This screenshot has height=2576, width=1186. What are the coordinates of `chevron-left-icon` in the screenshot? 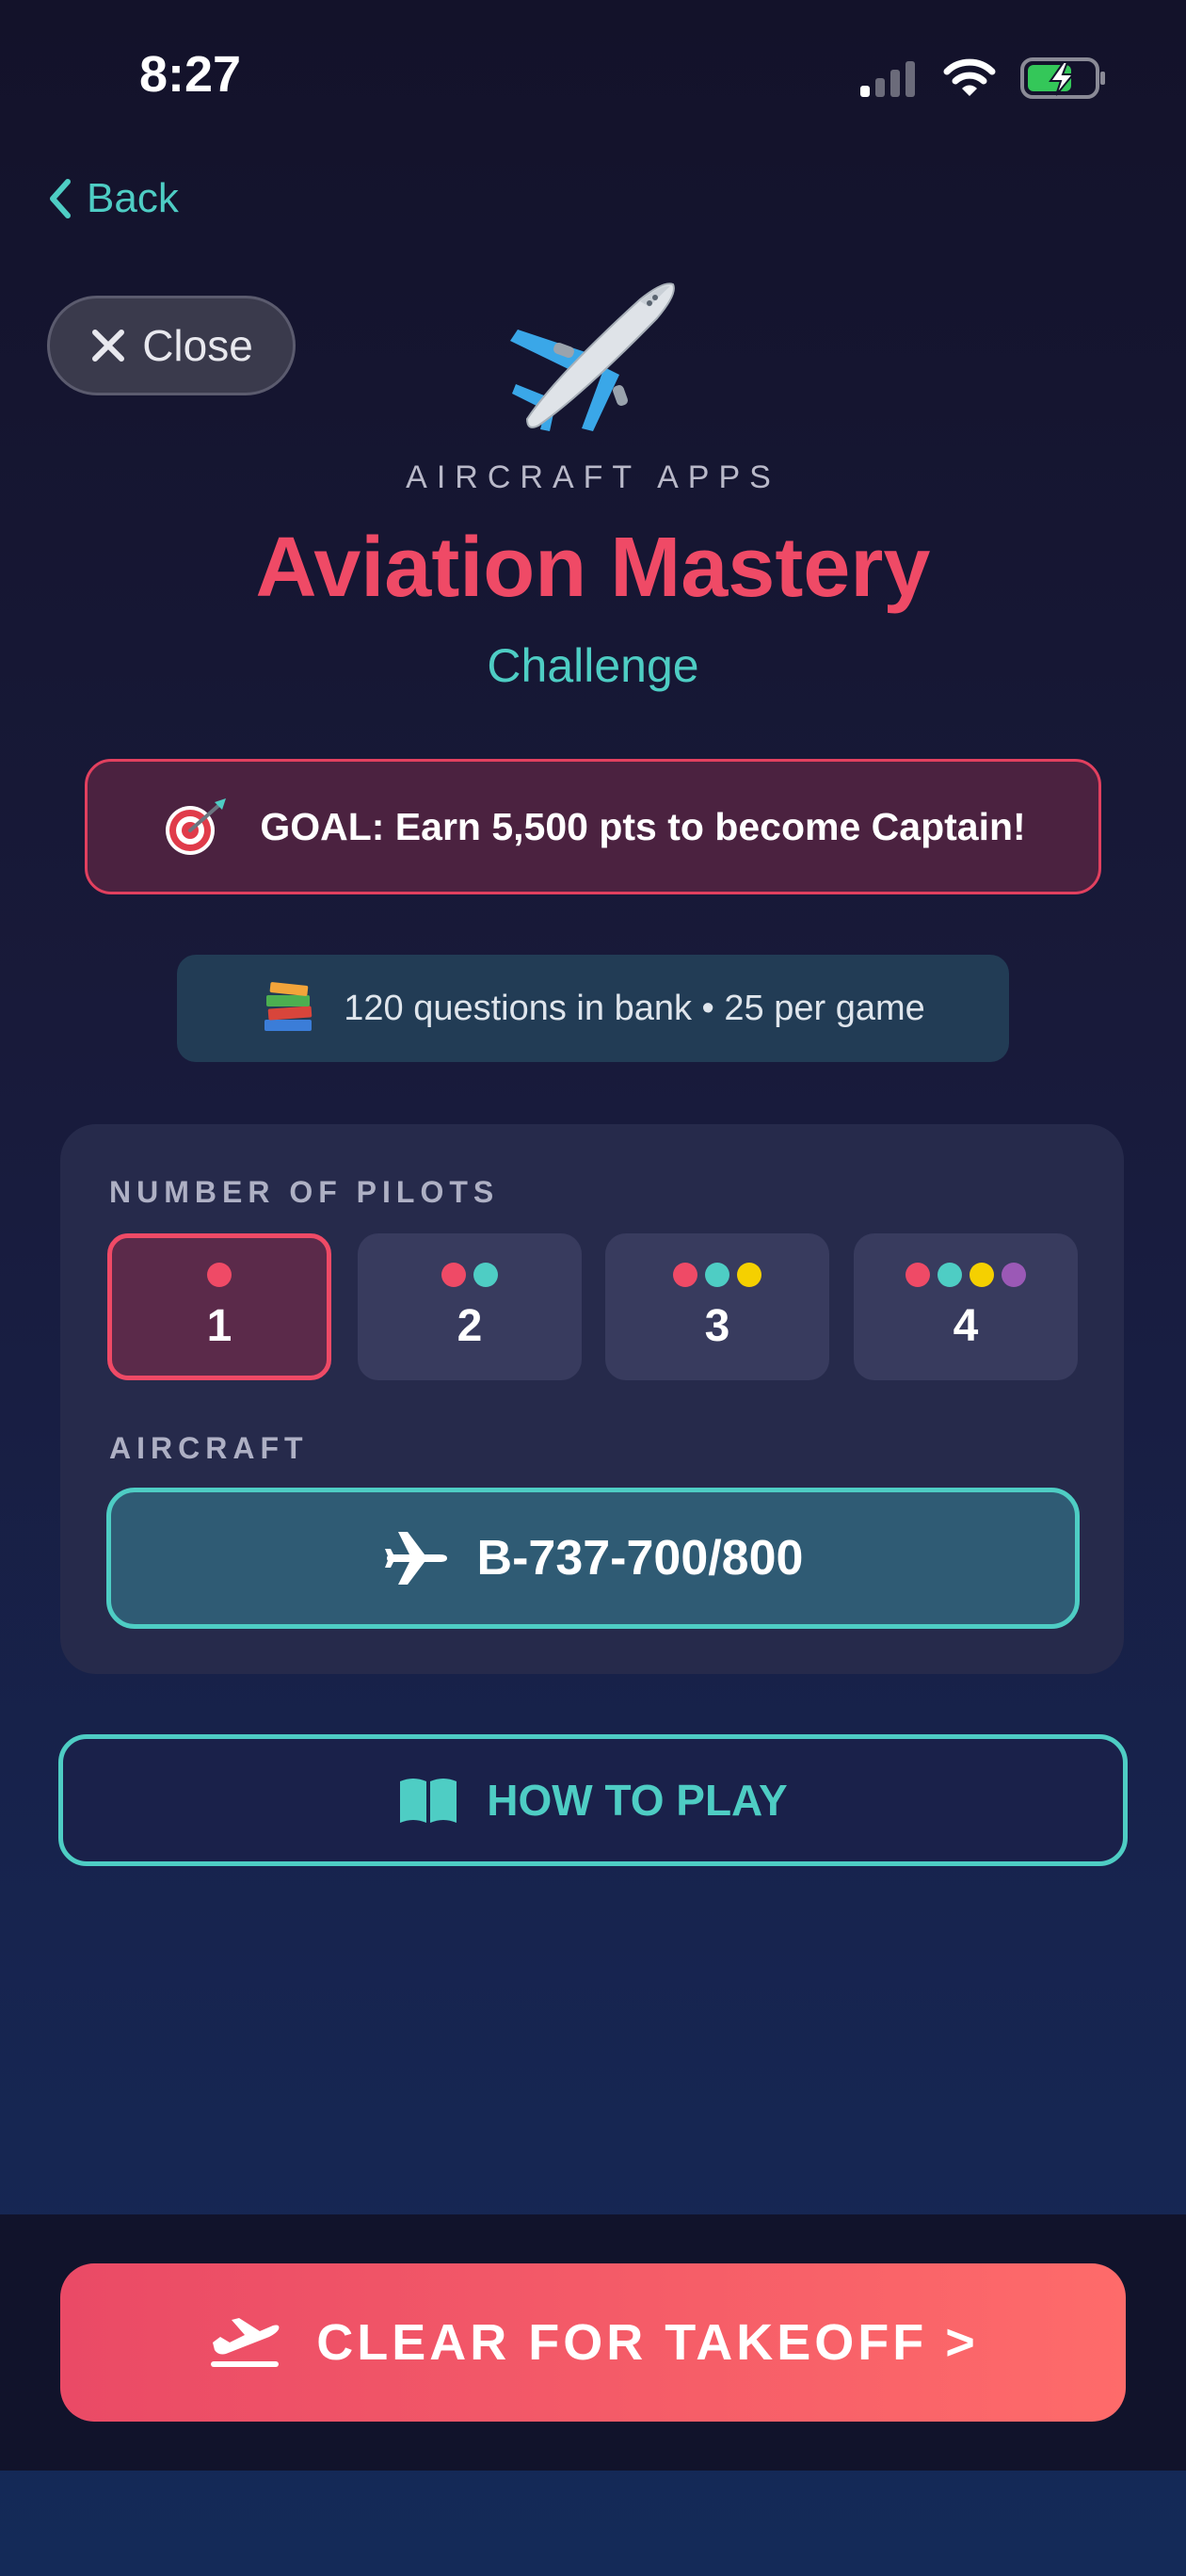 It's located at (60, 198).